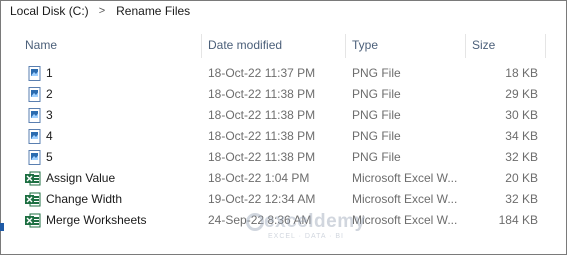 The width and height of the screenshot is (567, 255). What do you see at coordinates (518, 220) in the screenshot?
I see `file-size: 184 KB` at bounding box center [518, 220].